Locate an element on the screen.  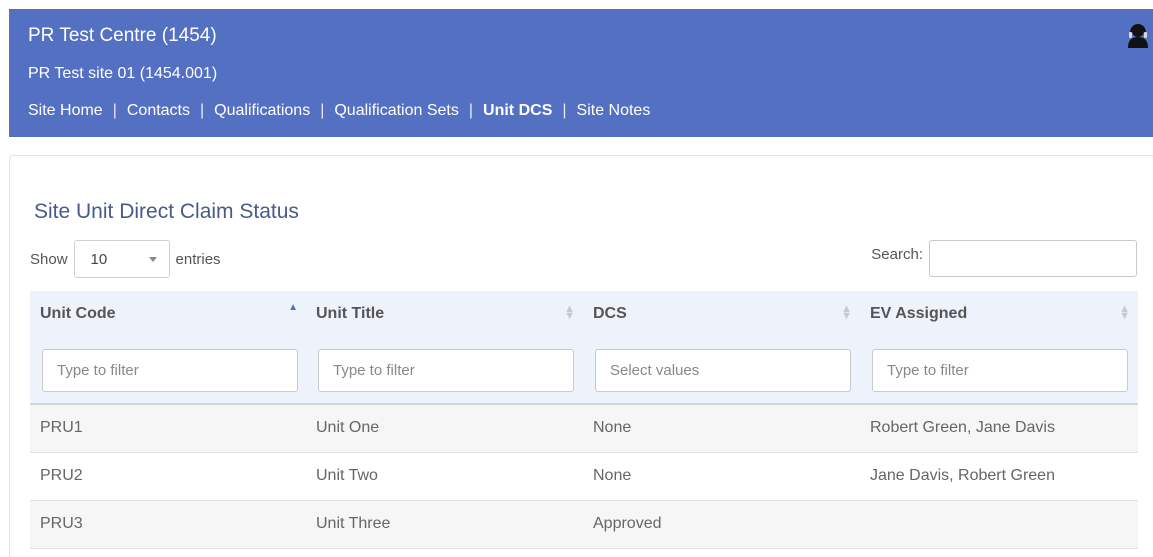
cell-unit-title: Unit One is located at coordinates (348, 428).